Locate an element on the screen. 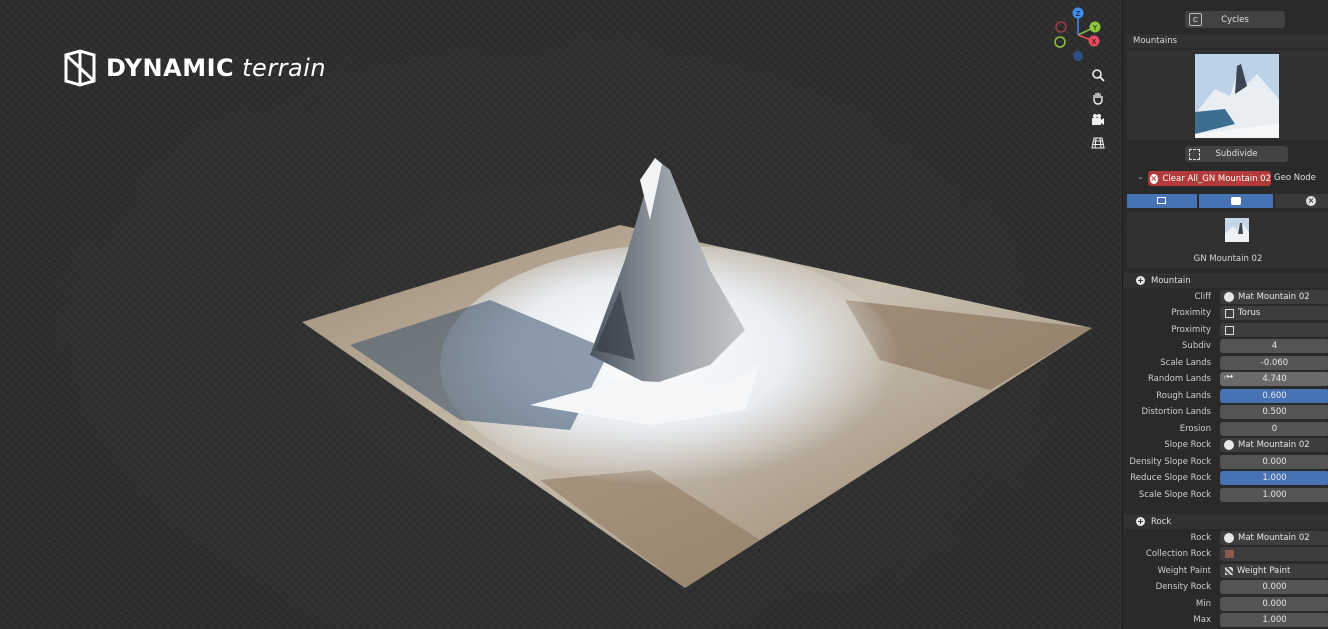 The height and width of the screenshot is (629, 1328). subdivide-icon is located at coordinates (1194, 154).